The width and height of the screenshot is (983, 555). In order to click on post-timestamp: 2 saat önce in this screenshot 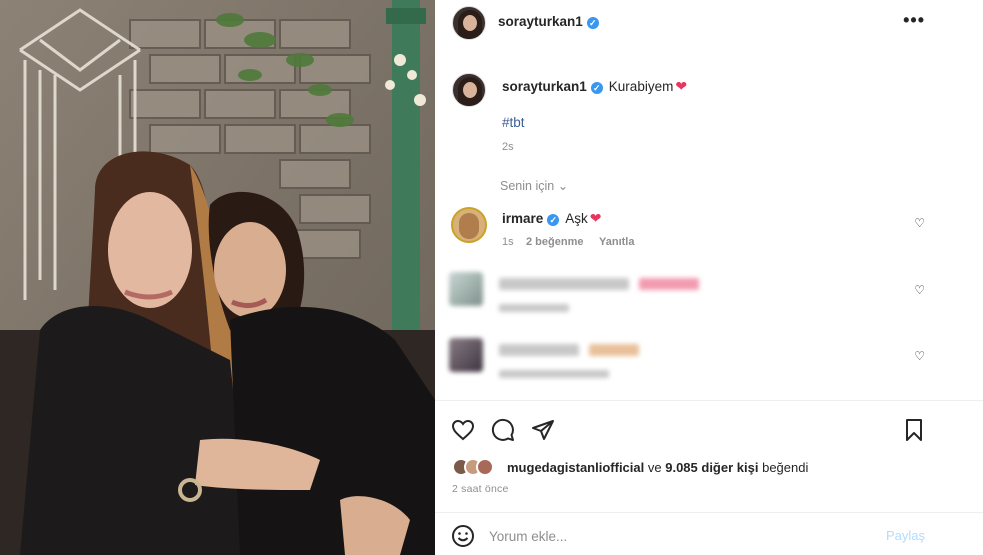, I will do `click(480, 489)`.